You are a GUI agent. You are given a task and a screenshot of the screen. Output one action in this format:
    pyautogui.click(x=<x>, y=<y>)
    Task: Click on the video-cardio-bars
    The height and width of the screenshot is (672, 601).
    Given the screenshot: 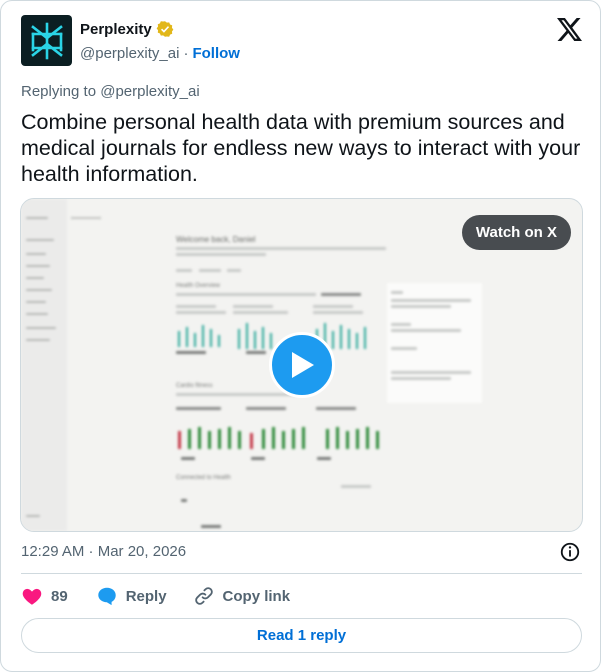 What is the action you would take?
    pyautogui.click(x=278, y=438)
    